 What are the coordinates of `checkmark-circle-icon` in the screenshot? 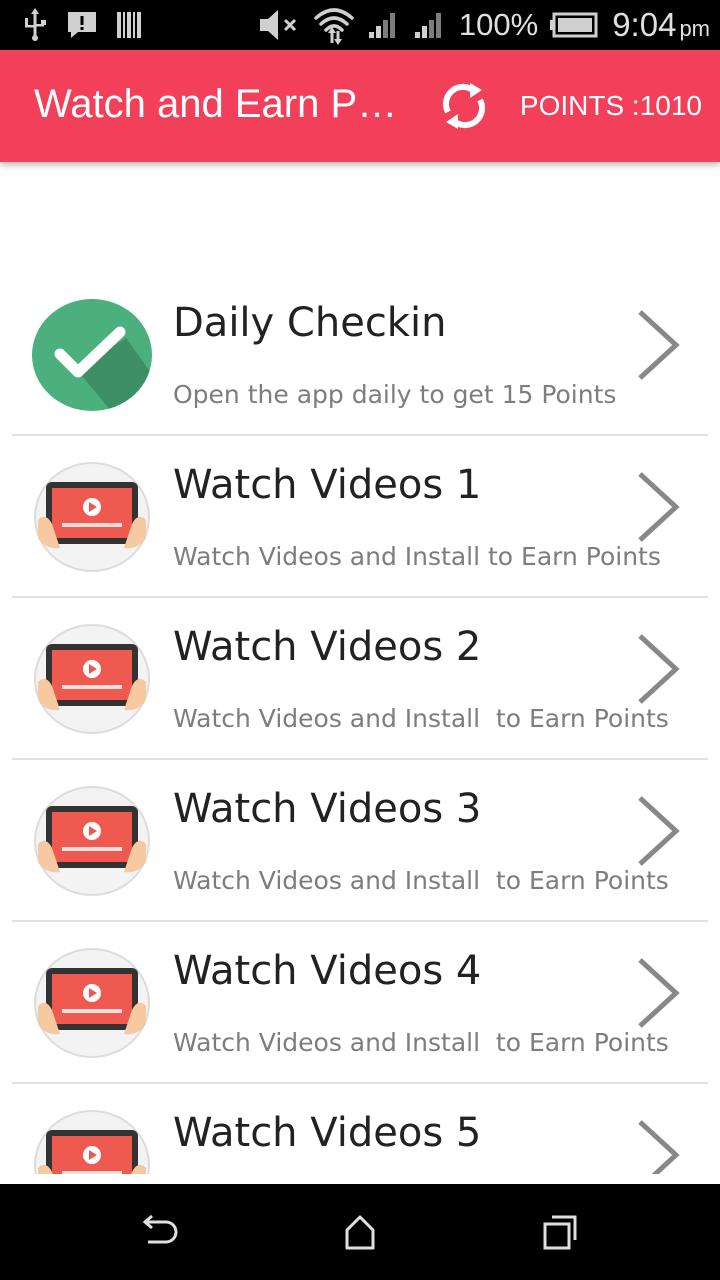 It's located at (92, 355).